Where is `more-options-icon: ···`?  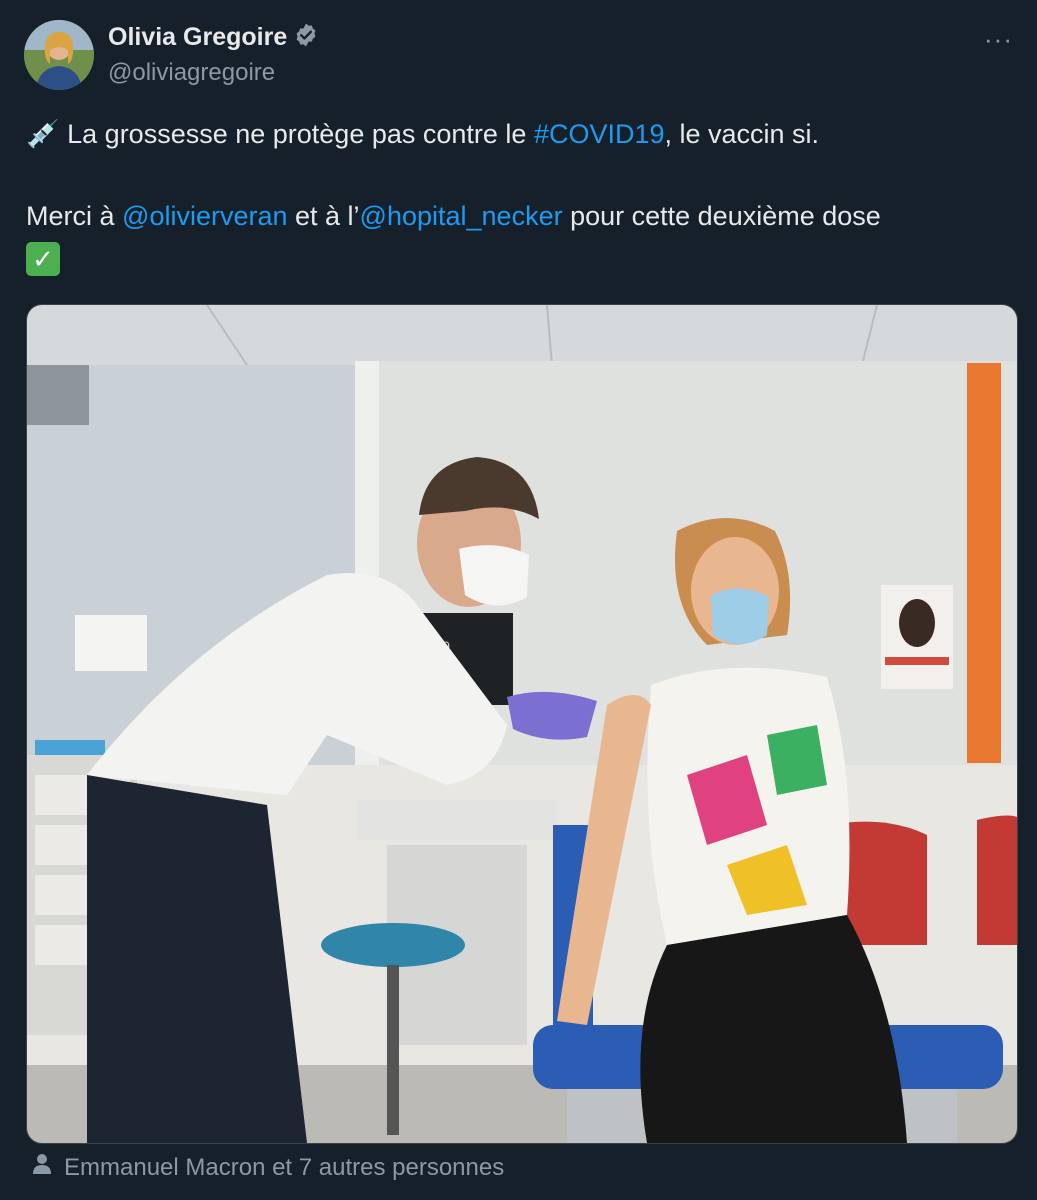
more-options-icon: ··· is located at coordinates (998, 39).